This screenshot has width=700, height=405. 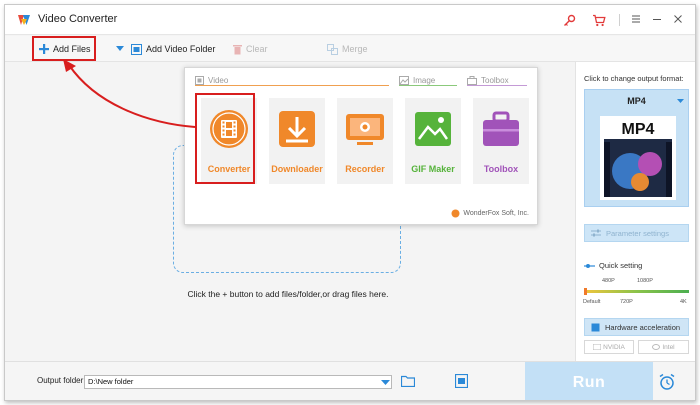 I want to click on gif-maker-tile: GIF Maker, so click(x=433, y=141).